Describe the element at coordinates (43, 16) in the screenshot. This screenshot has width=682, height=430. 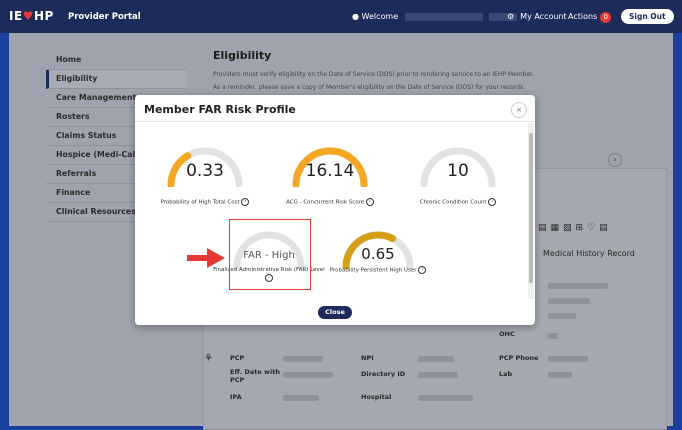
I see `logo-text-suffix: HP` at that location.